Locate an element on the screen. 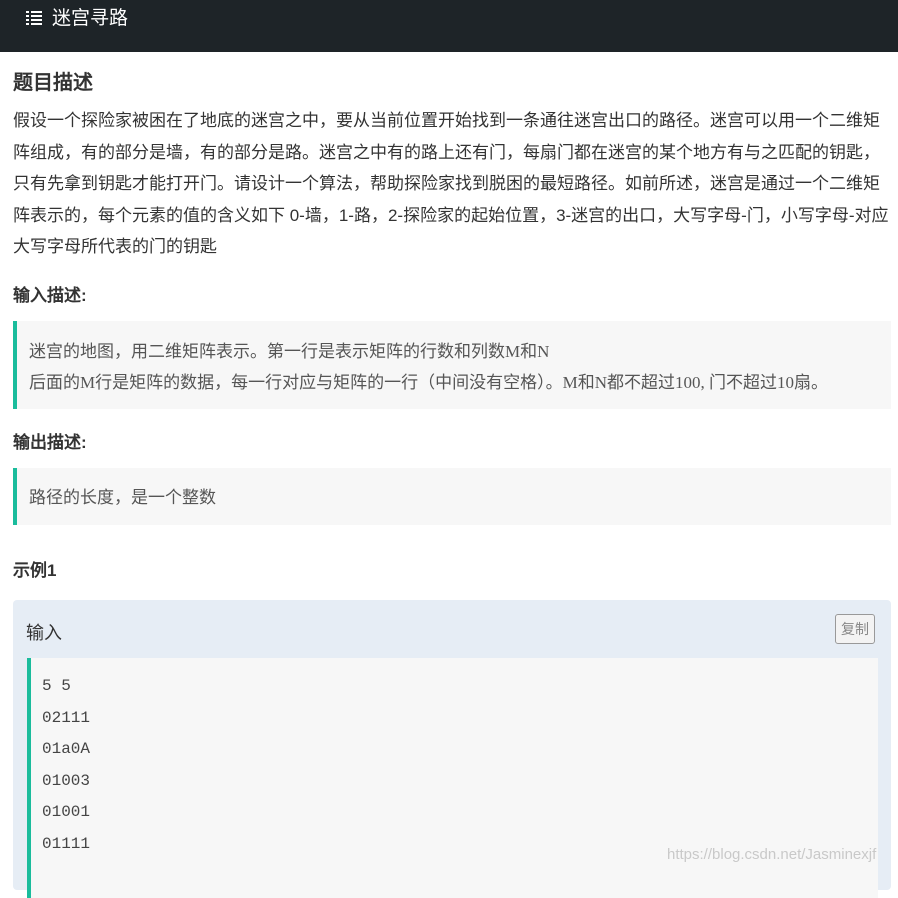 This screenshot has width=898, height=898. problem-heading: 题目描述 is located at coordinates (53, 83).